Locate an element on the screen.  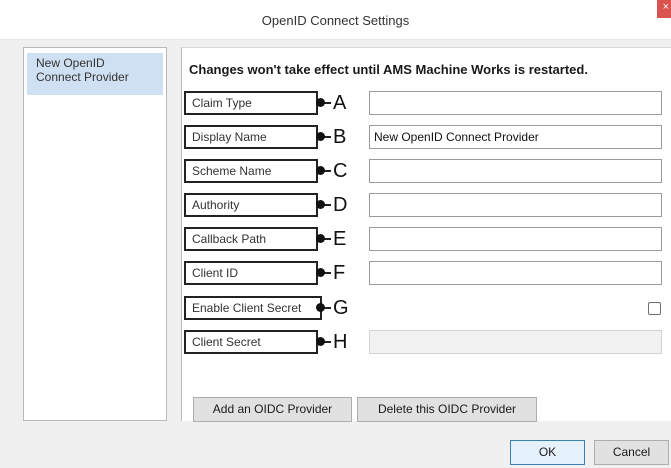
add-oidc-provider-button: Add an OIDC Provider is located at coordinates (272, 409).